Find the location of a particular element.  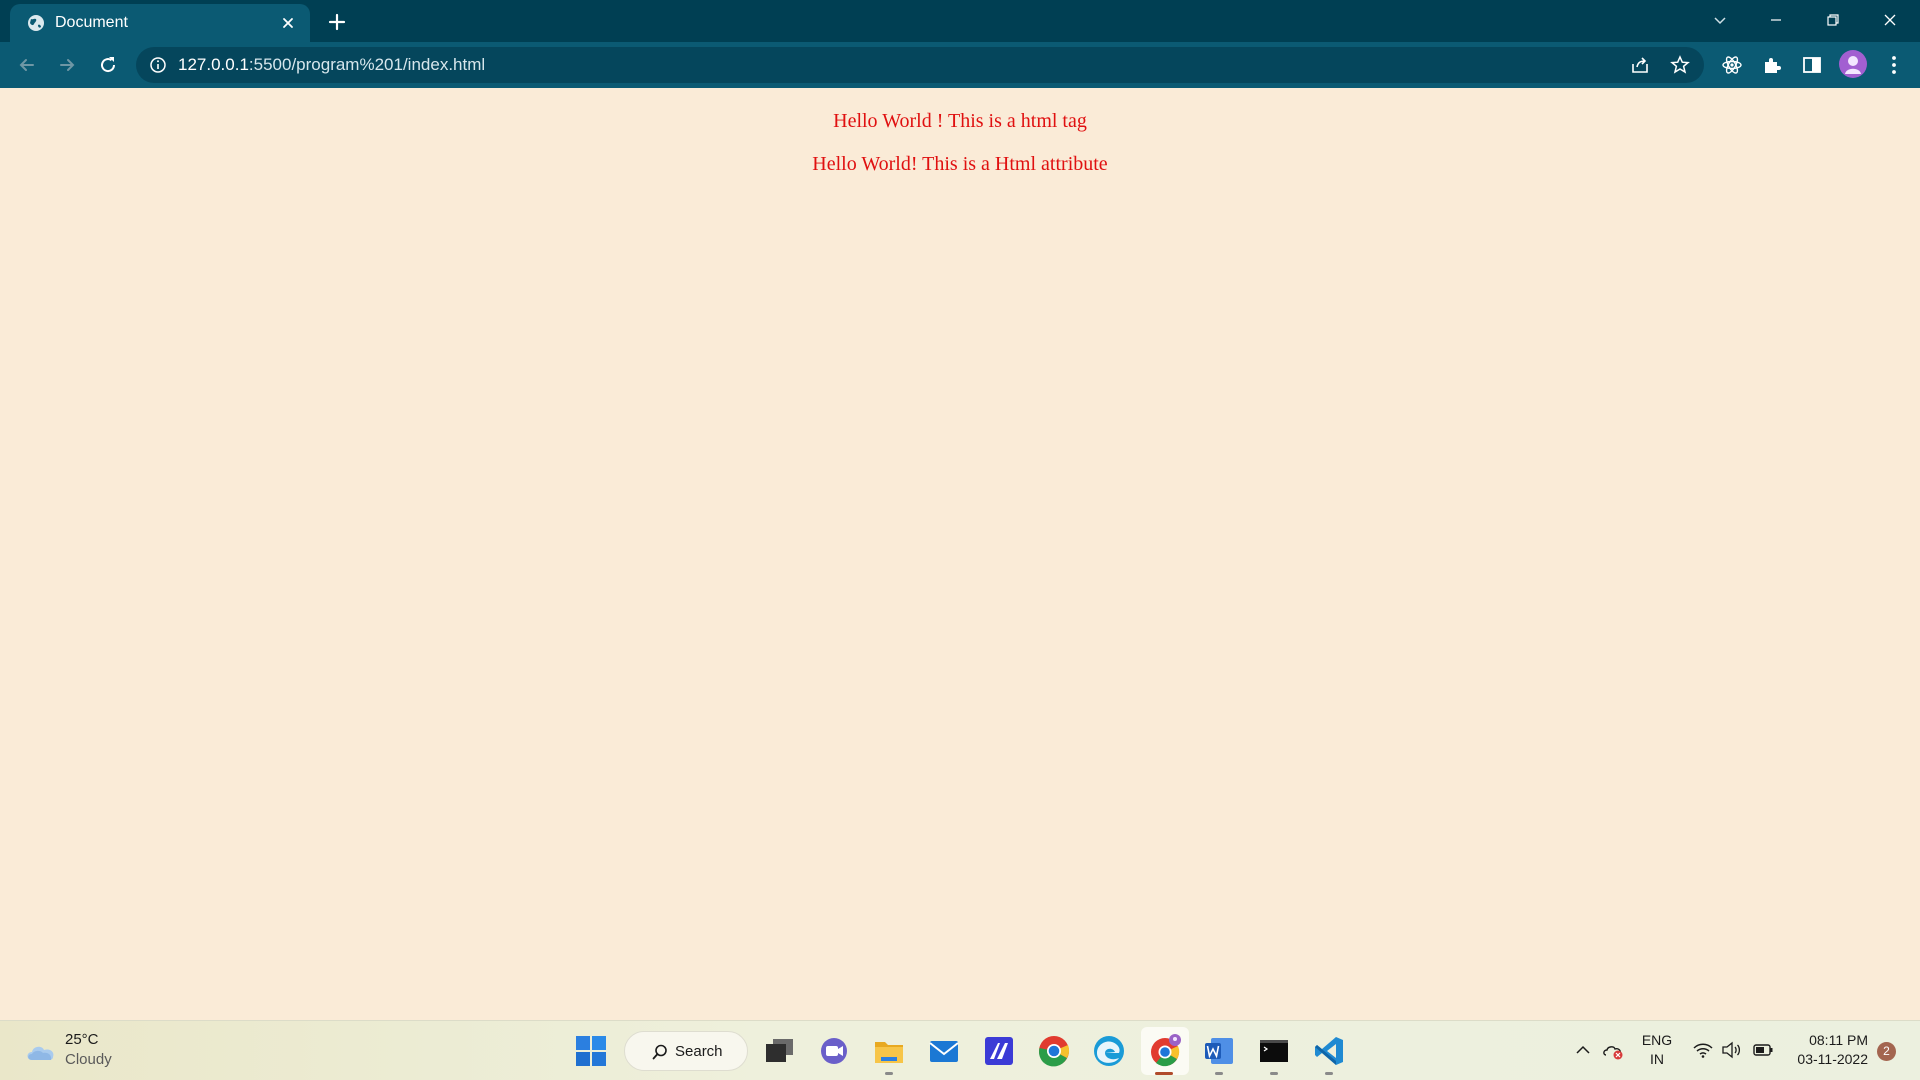

restore-button is located at coordinates (1833, 20).